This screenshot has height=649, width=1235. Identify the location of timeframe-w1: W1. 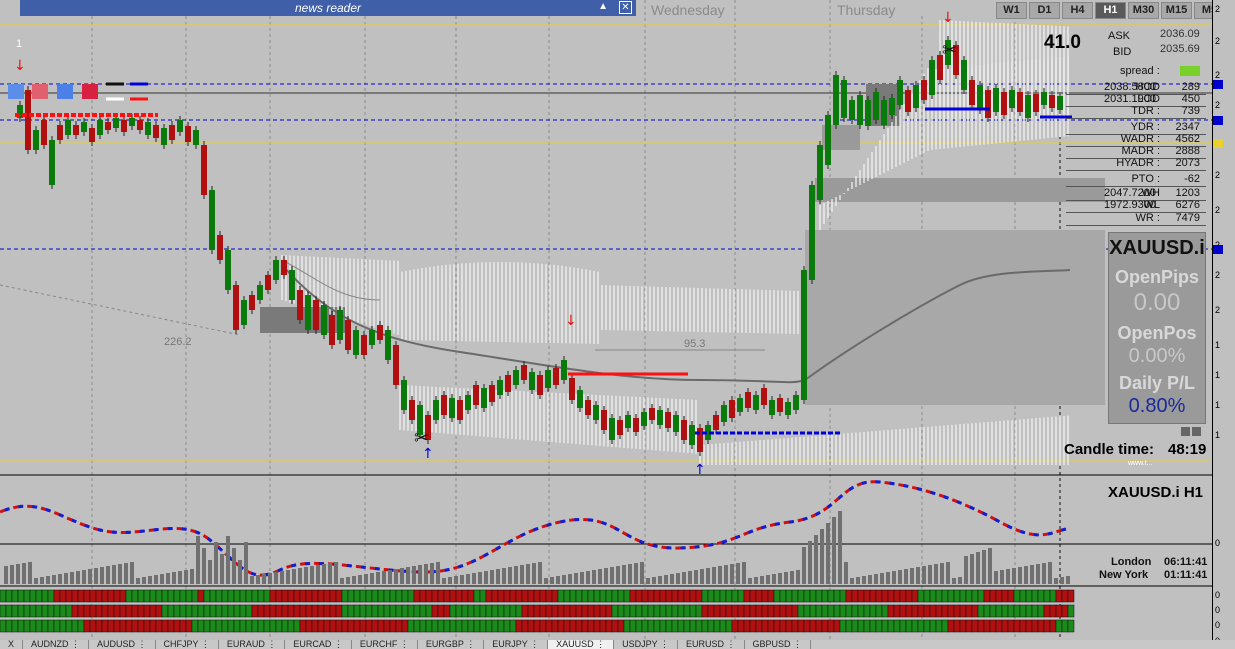
(1011, 10).